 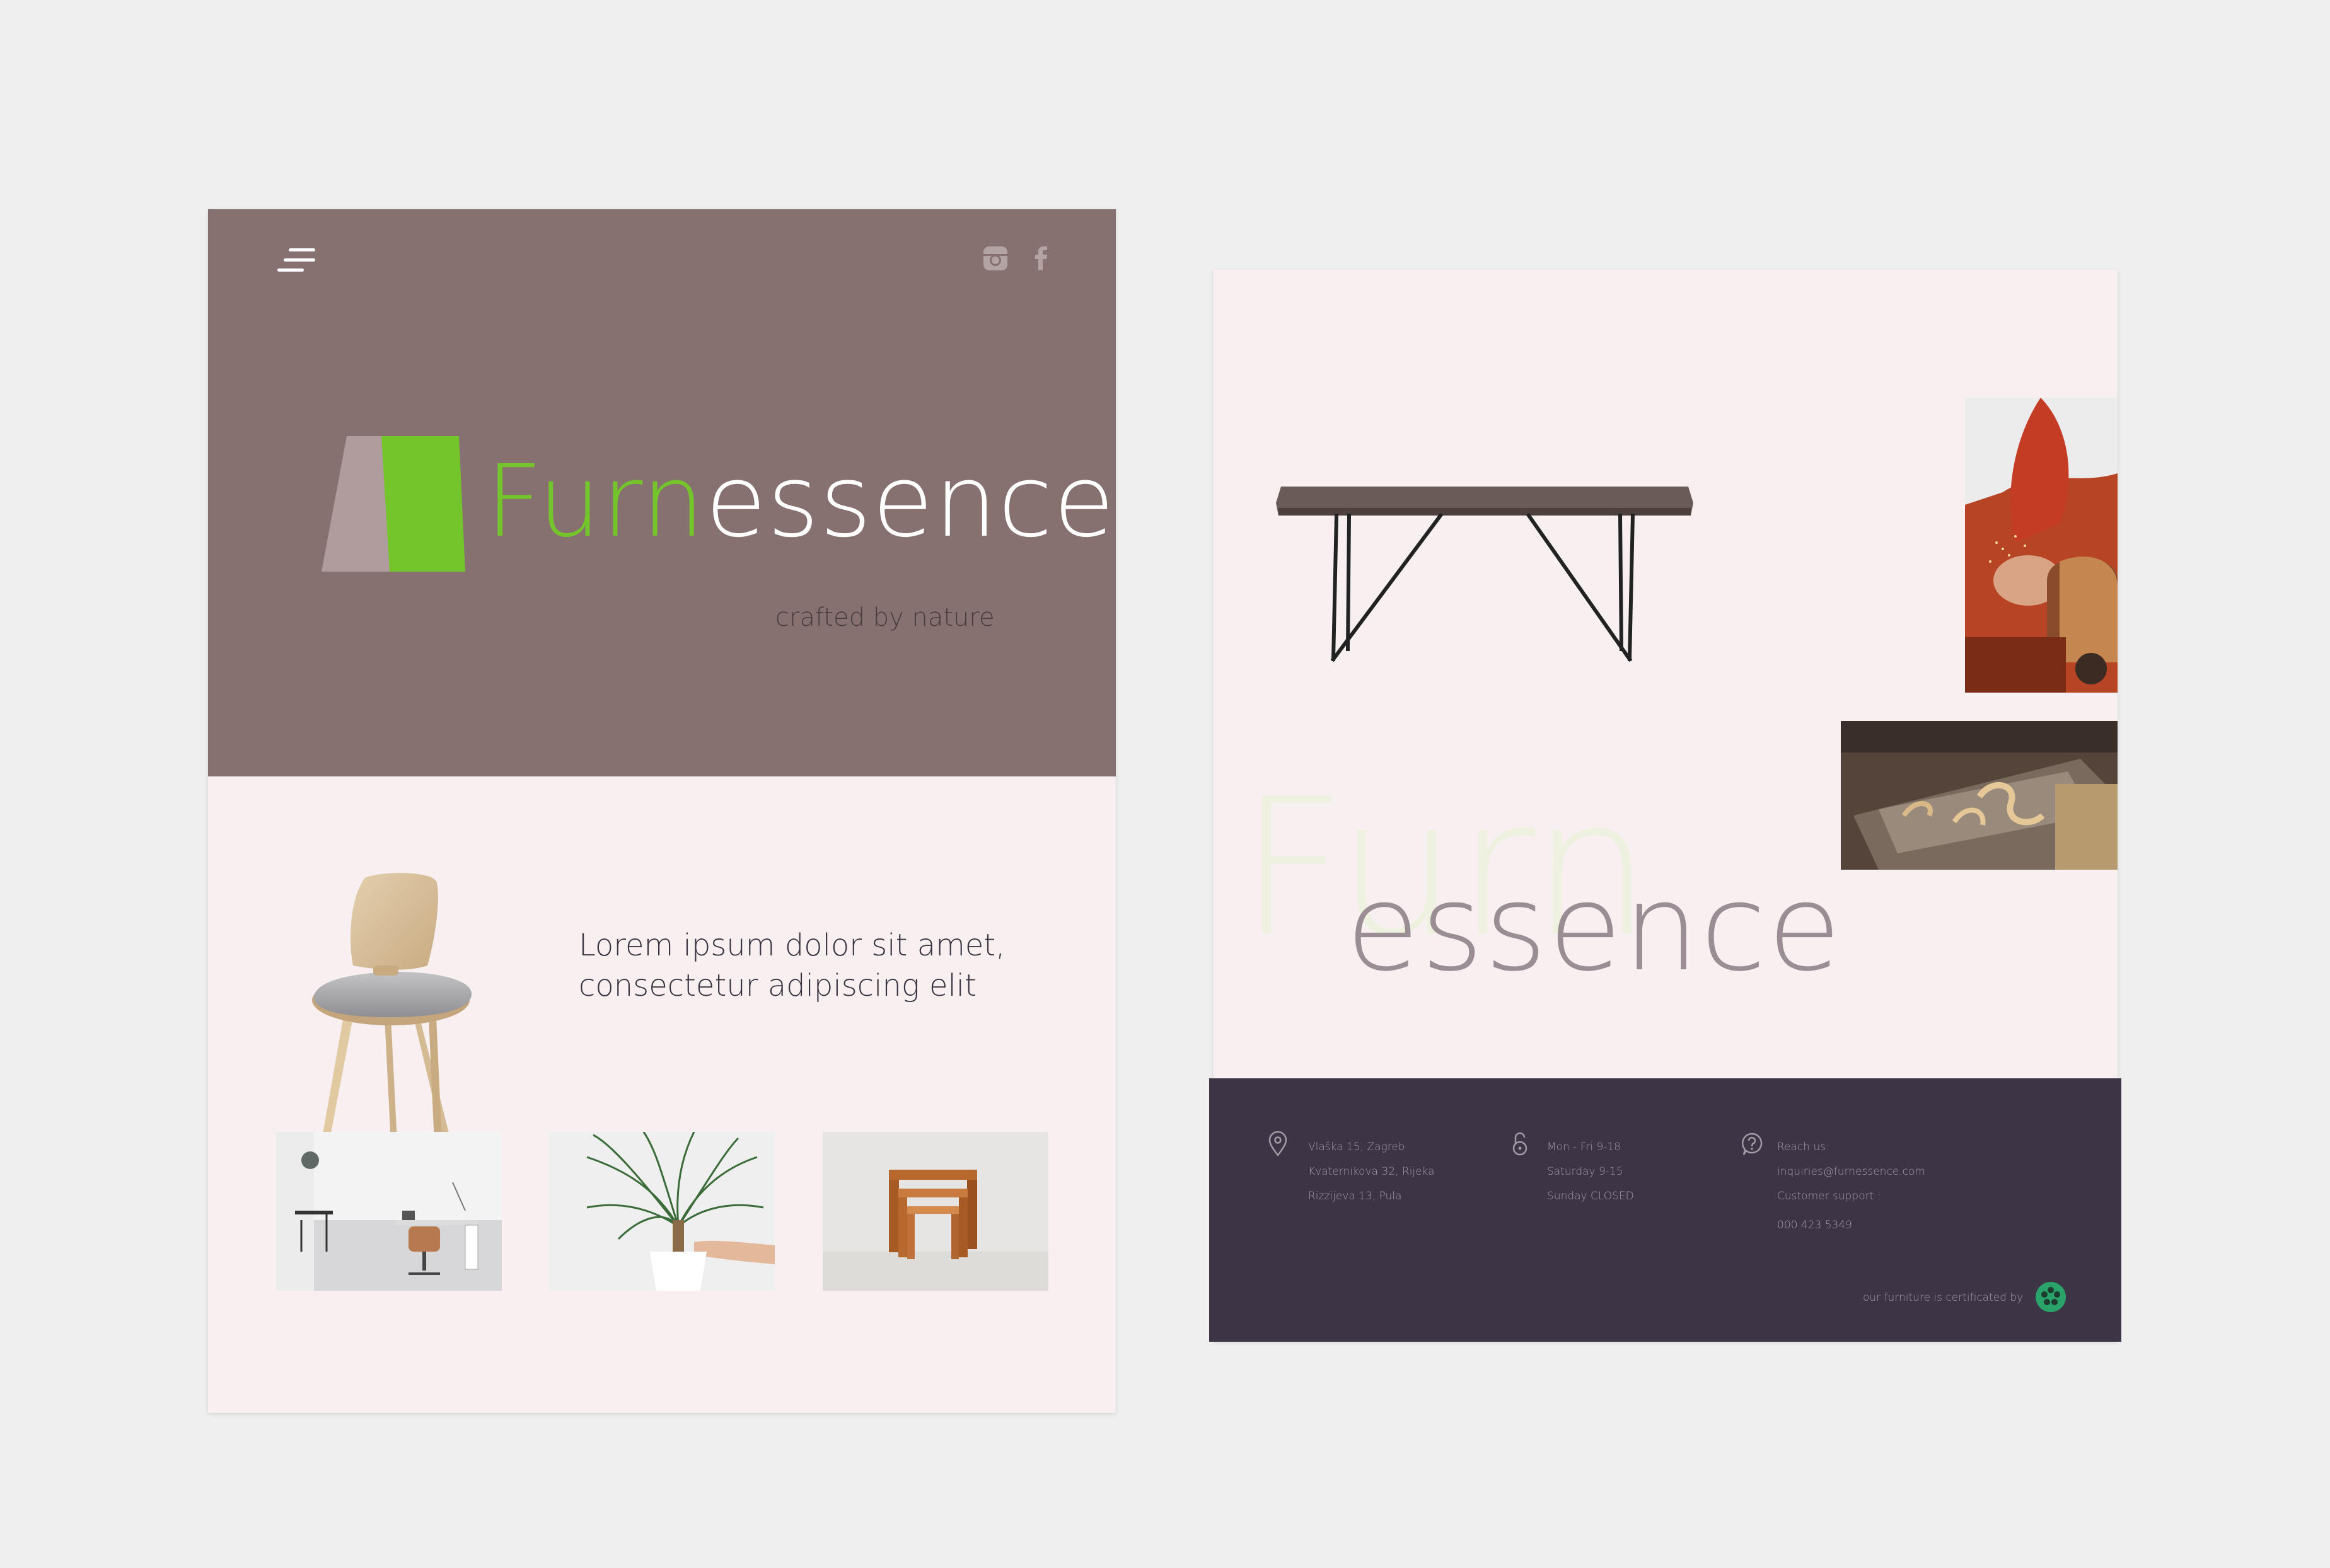 What do you see at coordinates (394, 1019) in the screenshot?
I see `chair-image` at bounding box center [394, 1019].